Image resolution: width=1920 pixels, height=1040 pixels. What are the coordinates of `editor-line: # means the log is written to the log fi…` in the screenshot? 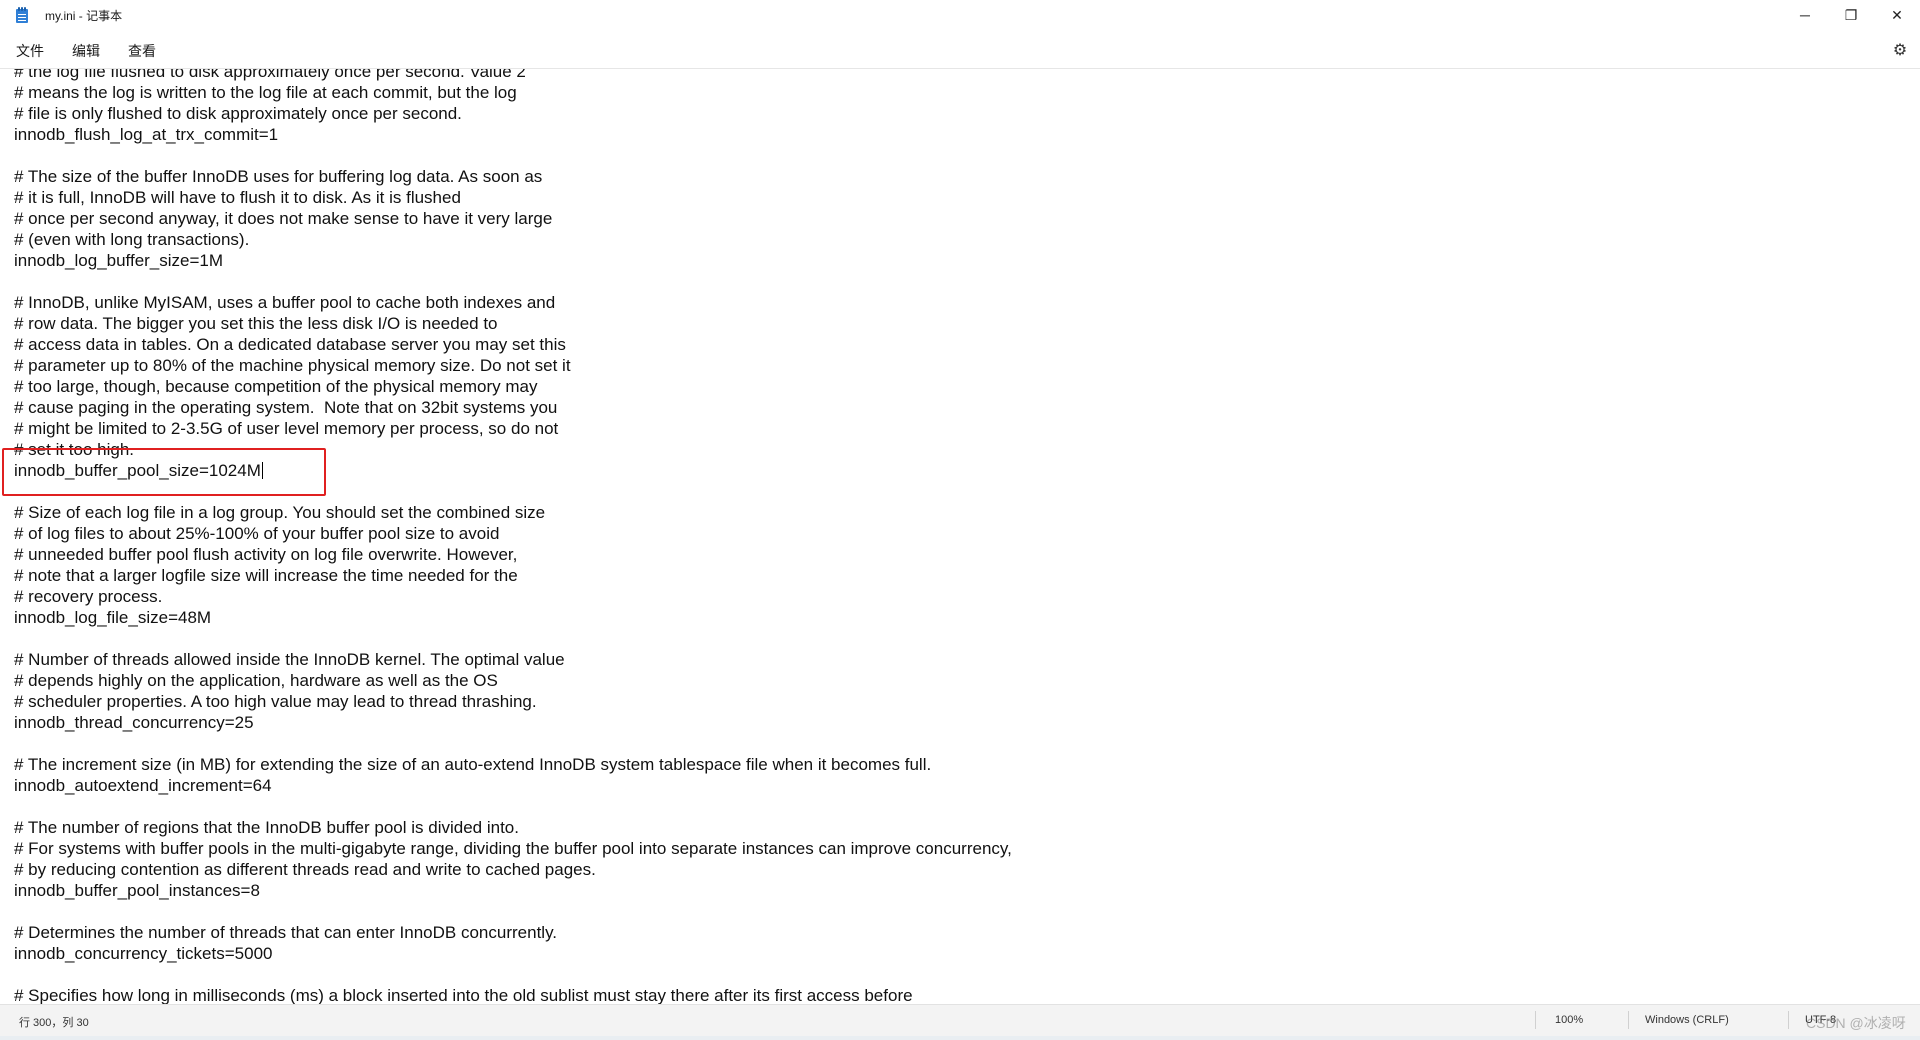 It's located at (513, 92).